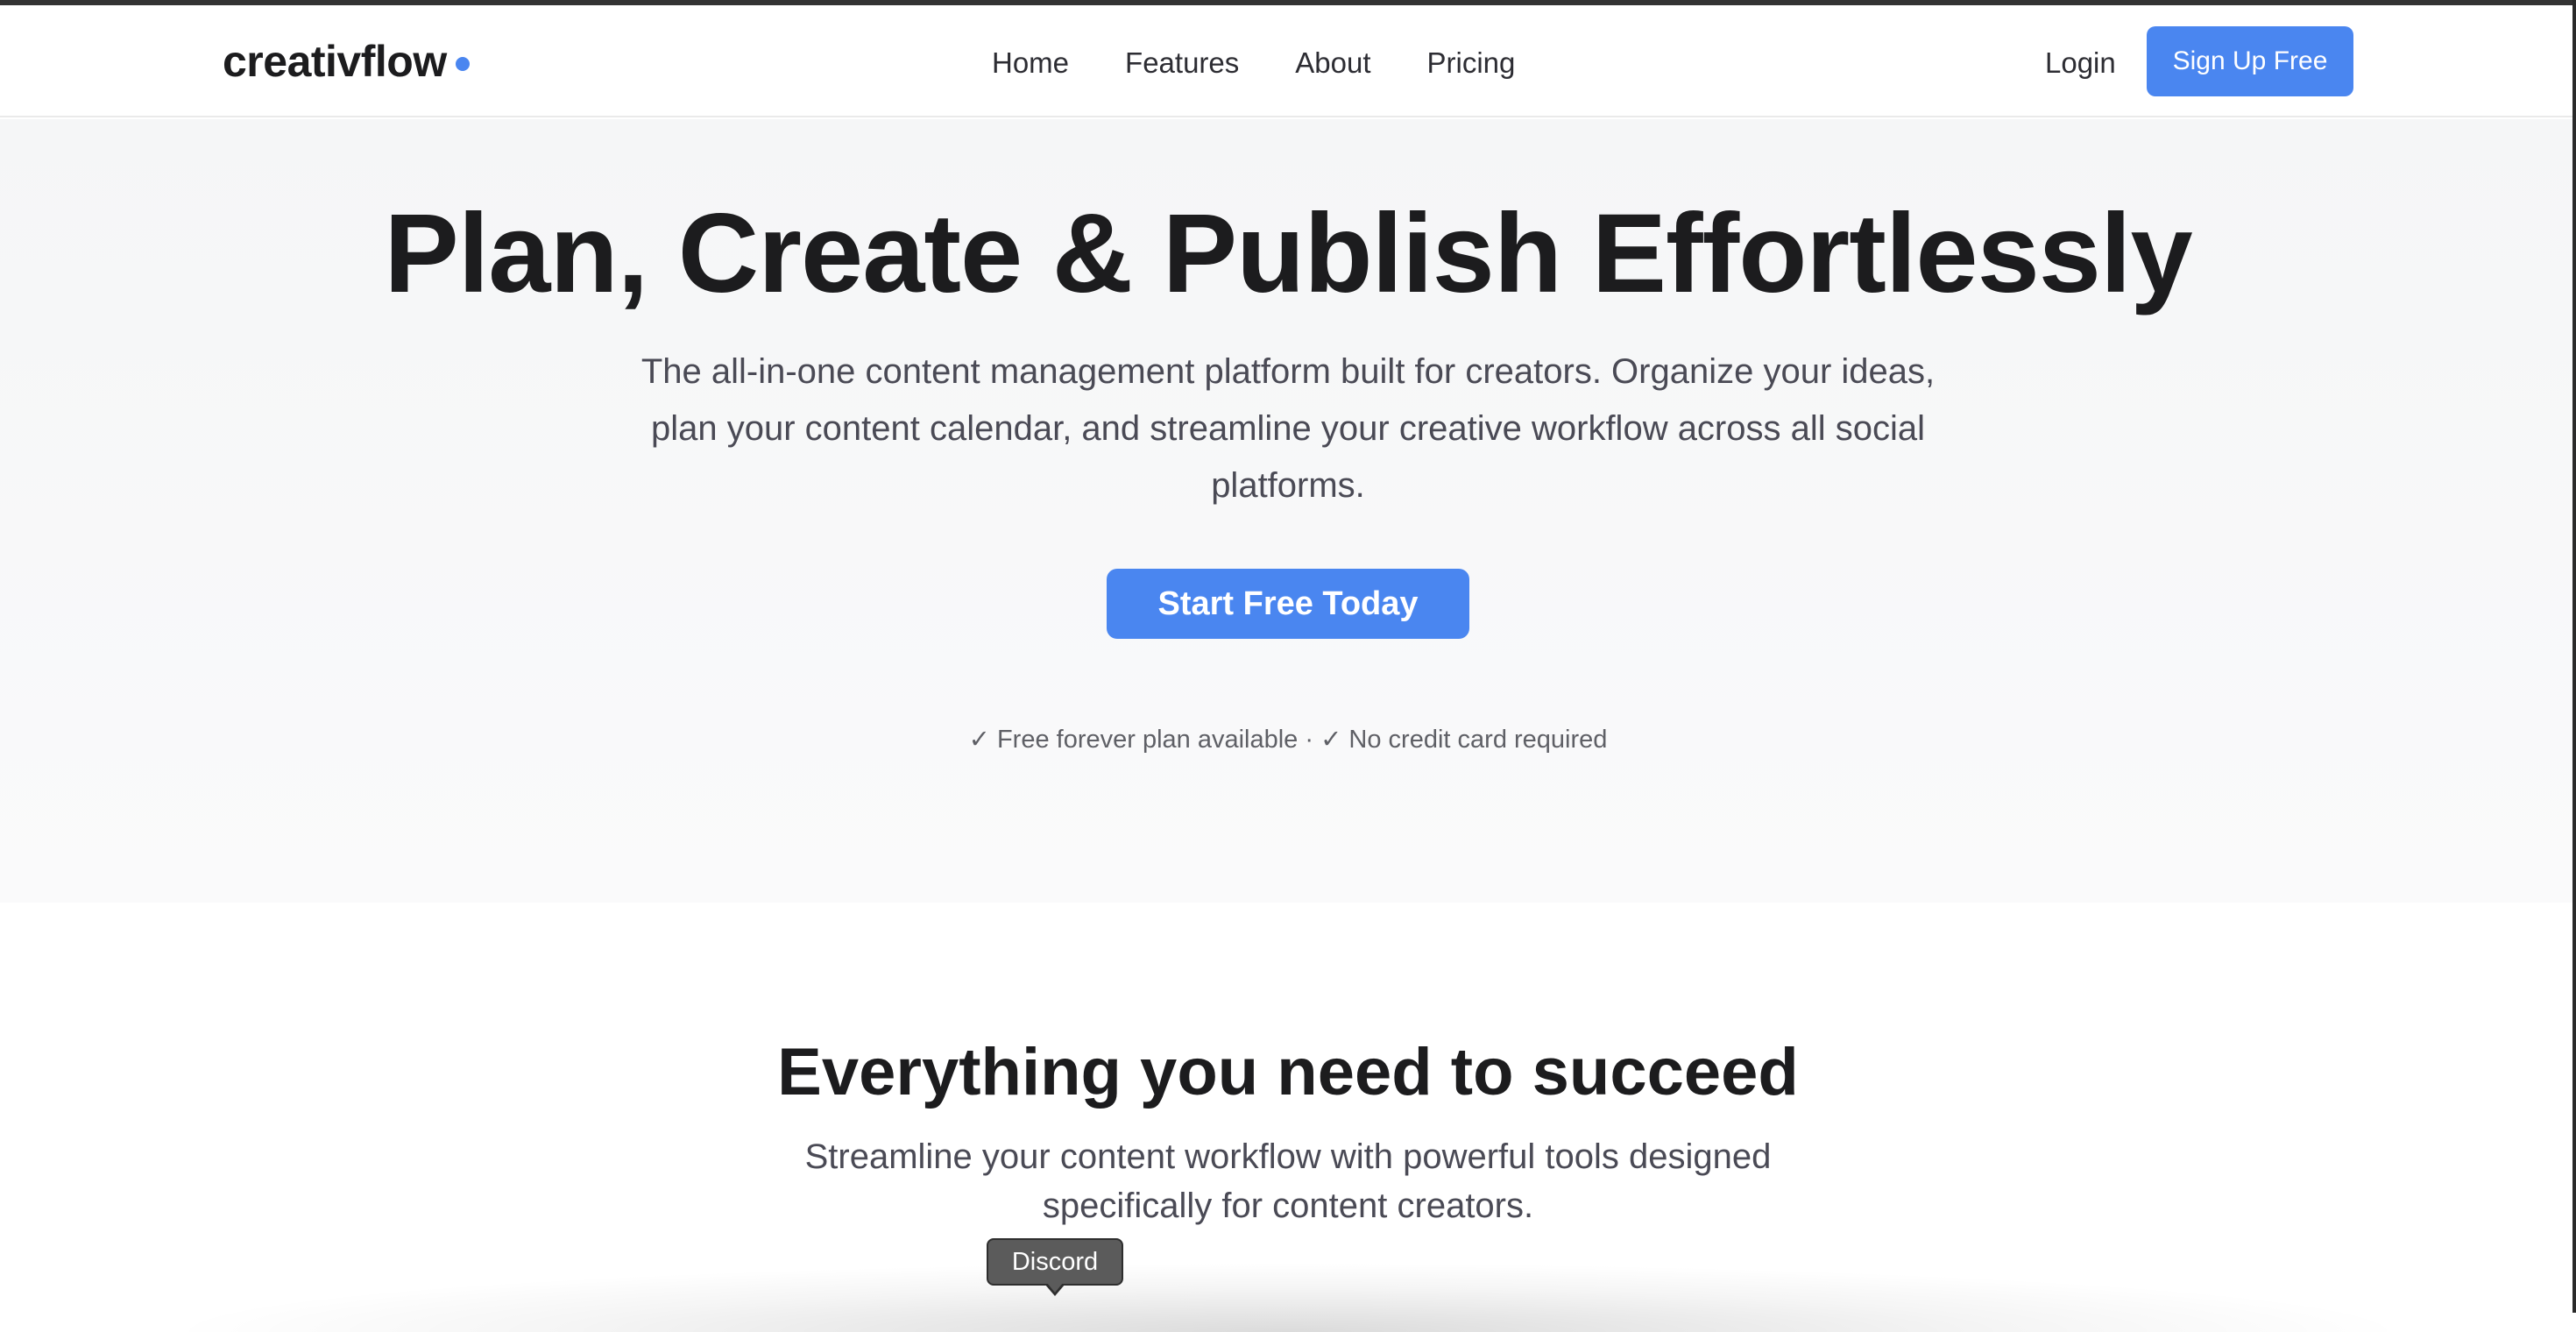  Describe the element at coordinates (1288, 1297) in the screenshot. I see `dock-shadow` at that location.